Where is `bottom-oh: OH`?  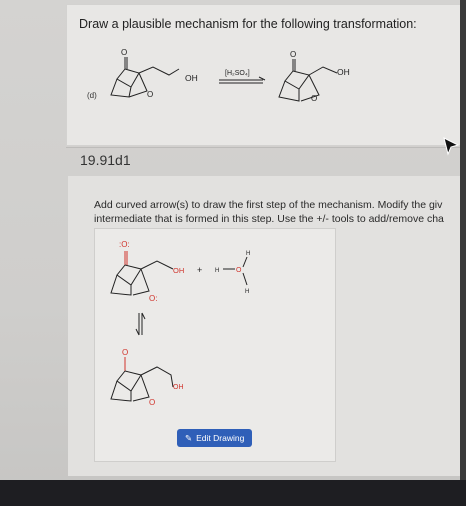 bottom-oh: OH is located at coordinates (178, 387).